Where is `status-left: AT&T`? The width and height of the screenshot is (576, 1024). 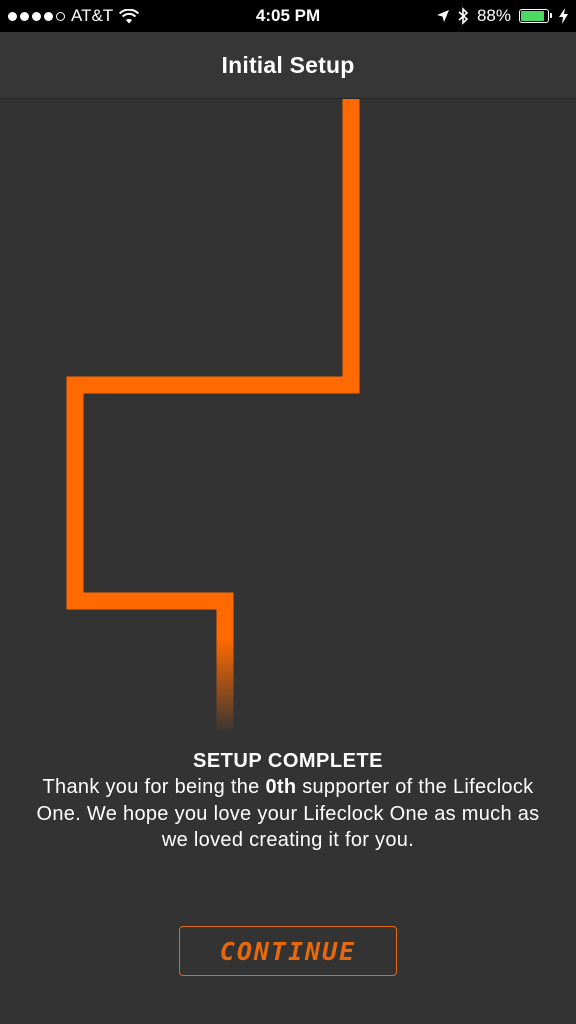 status-left: AT&T is located at coordinates (74, 16).